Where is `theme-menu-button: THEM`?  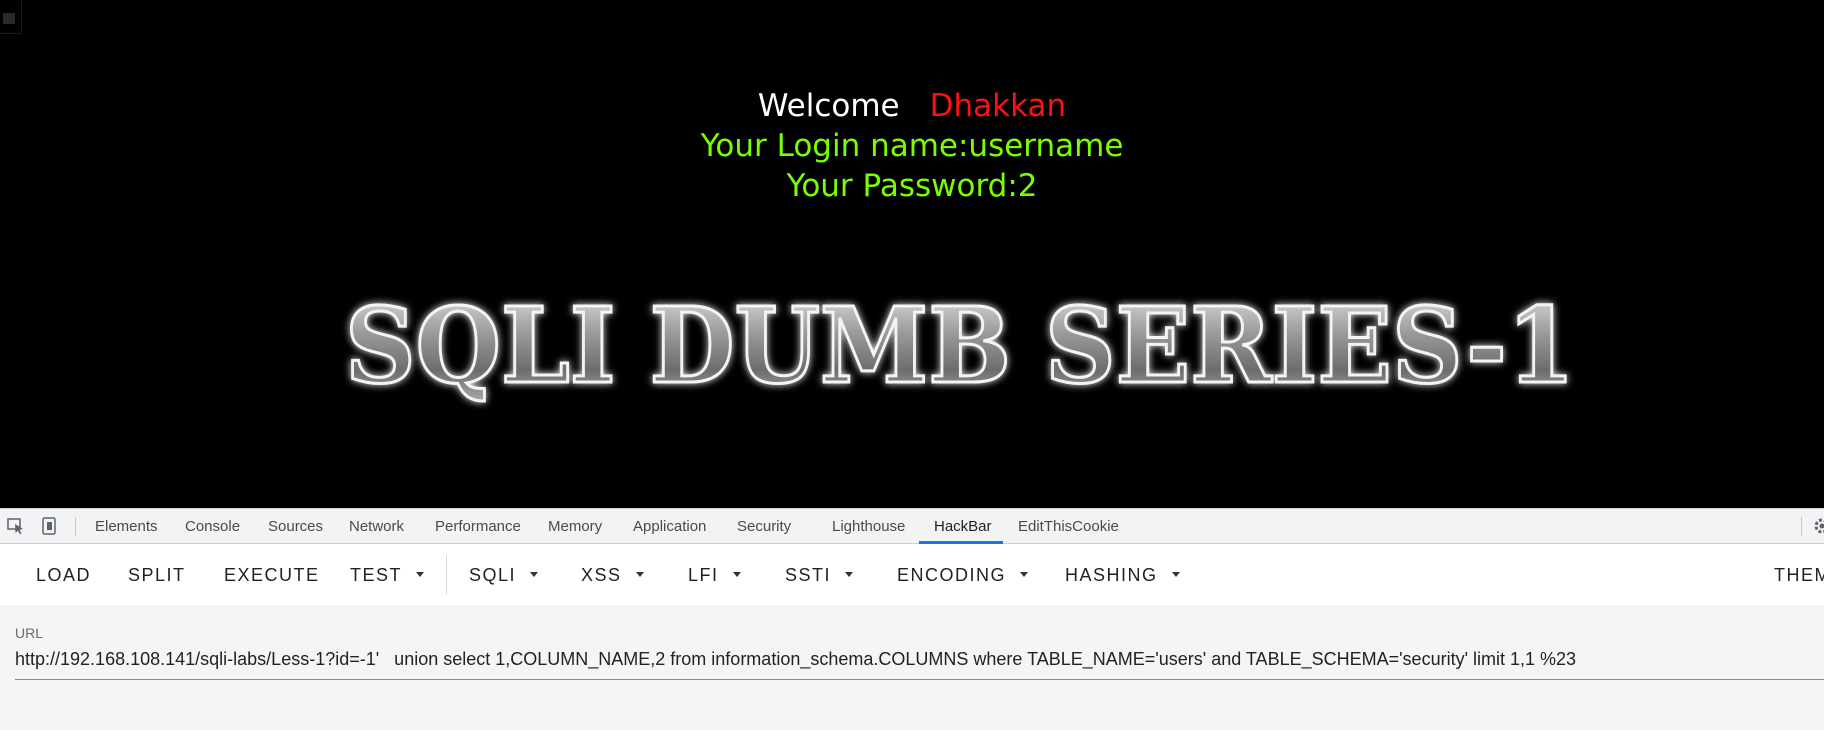
theme-menu-button: THEM is located at coordinates (1799, 575).